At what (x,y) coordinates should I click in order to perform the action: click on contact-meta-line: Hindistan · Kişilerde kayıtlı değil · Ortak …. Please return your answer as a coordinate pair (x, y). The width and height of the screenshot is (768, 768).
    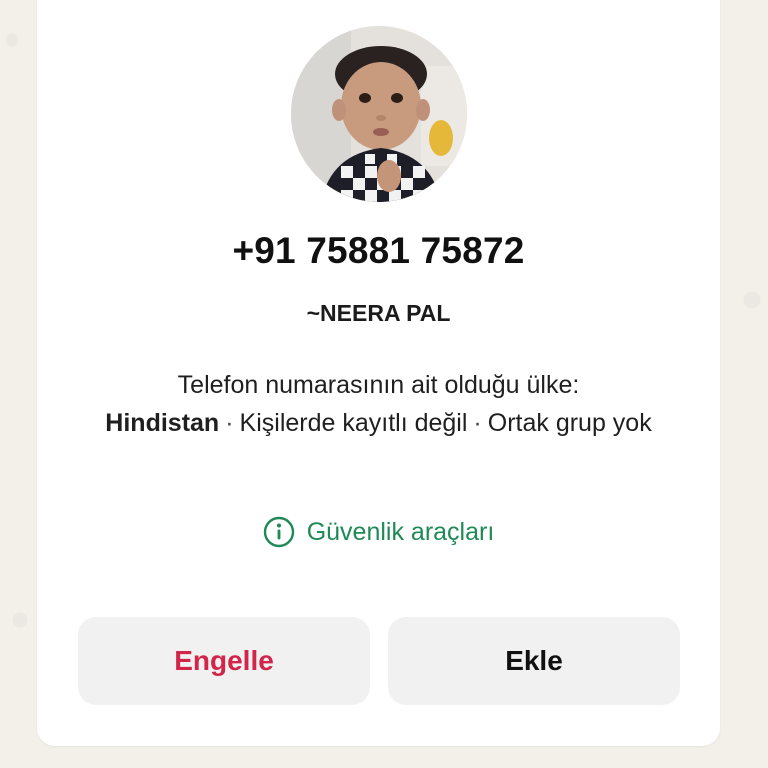
    Looking at the image, I should click on (378, 423).